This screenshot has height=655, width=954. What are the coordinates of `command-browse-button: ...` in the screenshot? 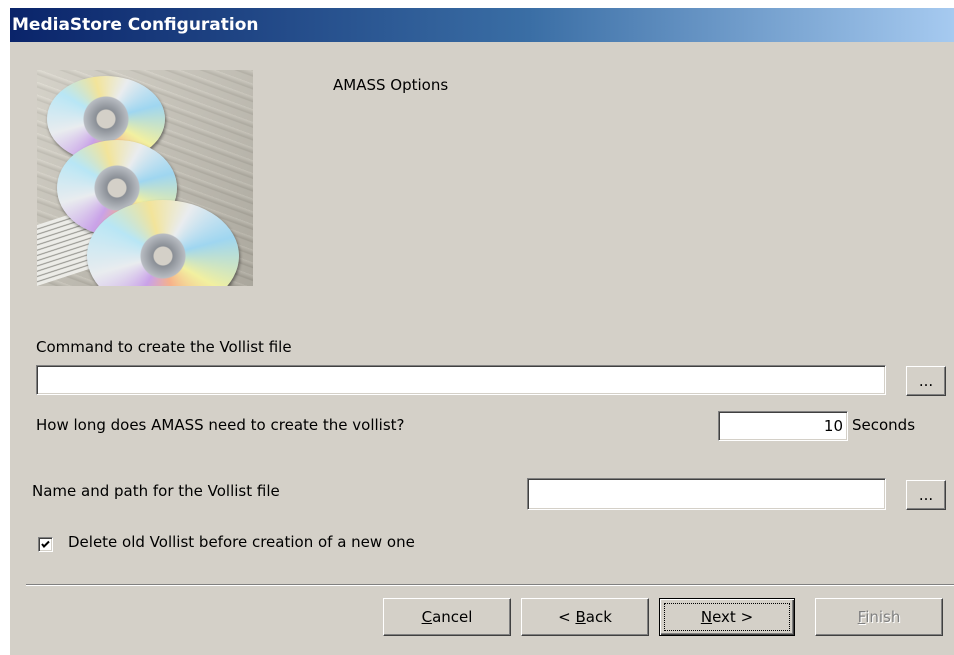 It's located at (926, 381).